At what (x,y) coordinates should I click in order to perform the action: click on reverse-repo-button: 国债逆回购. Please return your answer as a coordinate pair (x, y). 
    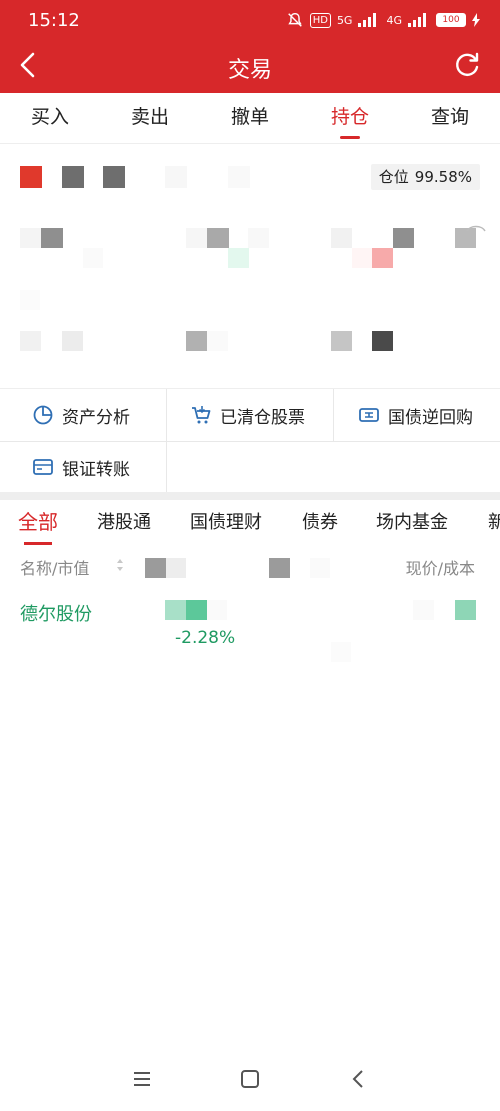
    Looking at the image, I should click on (415, 415).